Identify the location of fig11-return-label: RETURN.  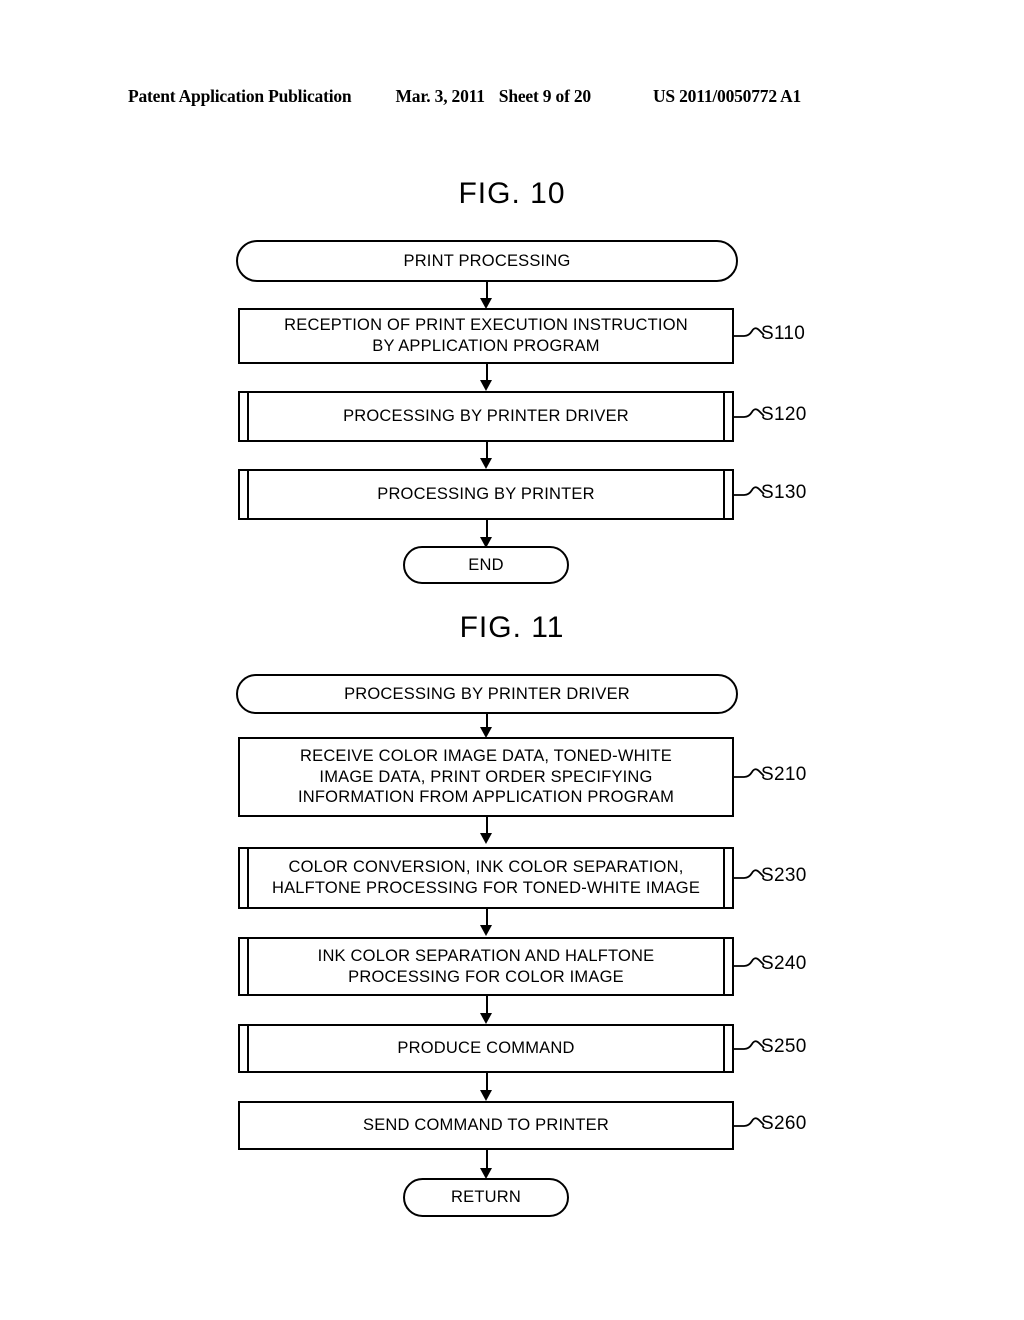
(486, 1197).